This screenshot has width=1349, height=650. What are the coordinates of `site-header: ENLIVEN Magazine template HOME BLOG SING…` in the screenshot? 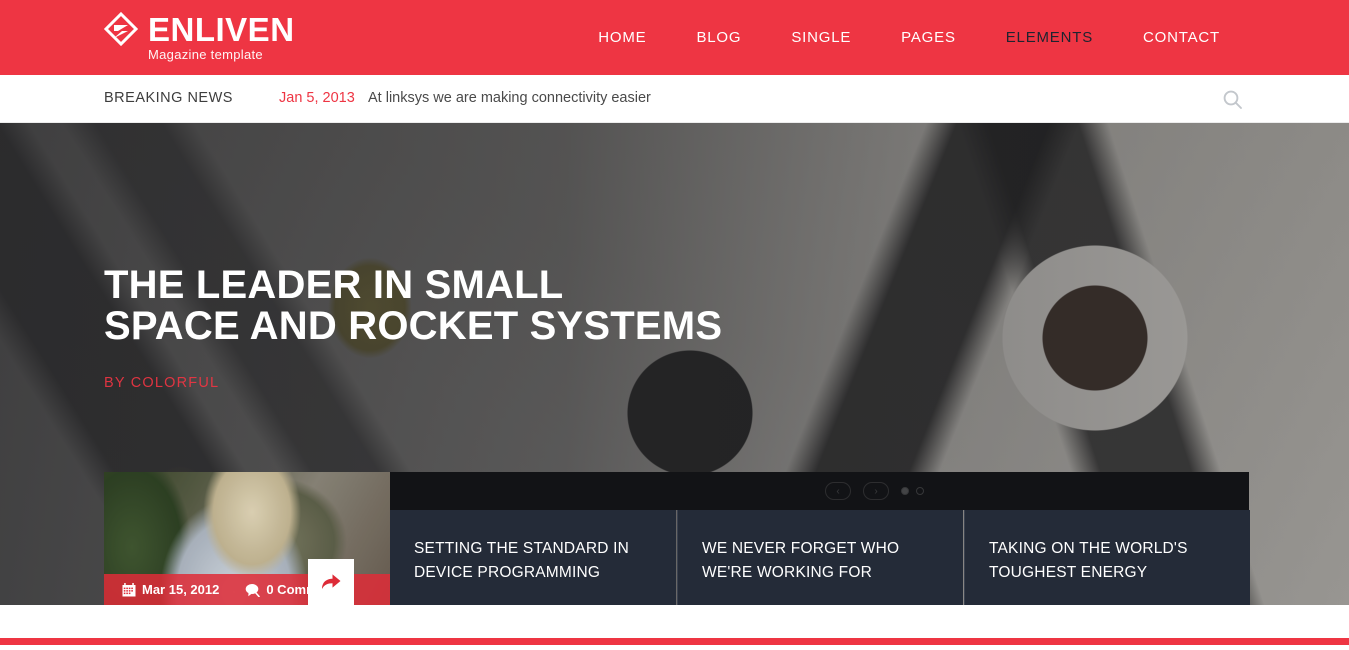 It's located at (674, 37).